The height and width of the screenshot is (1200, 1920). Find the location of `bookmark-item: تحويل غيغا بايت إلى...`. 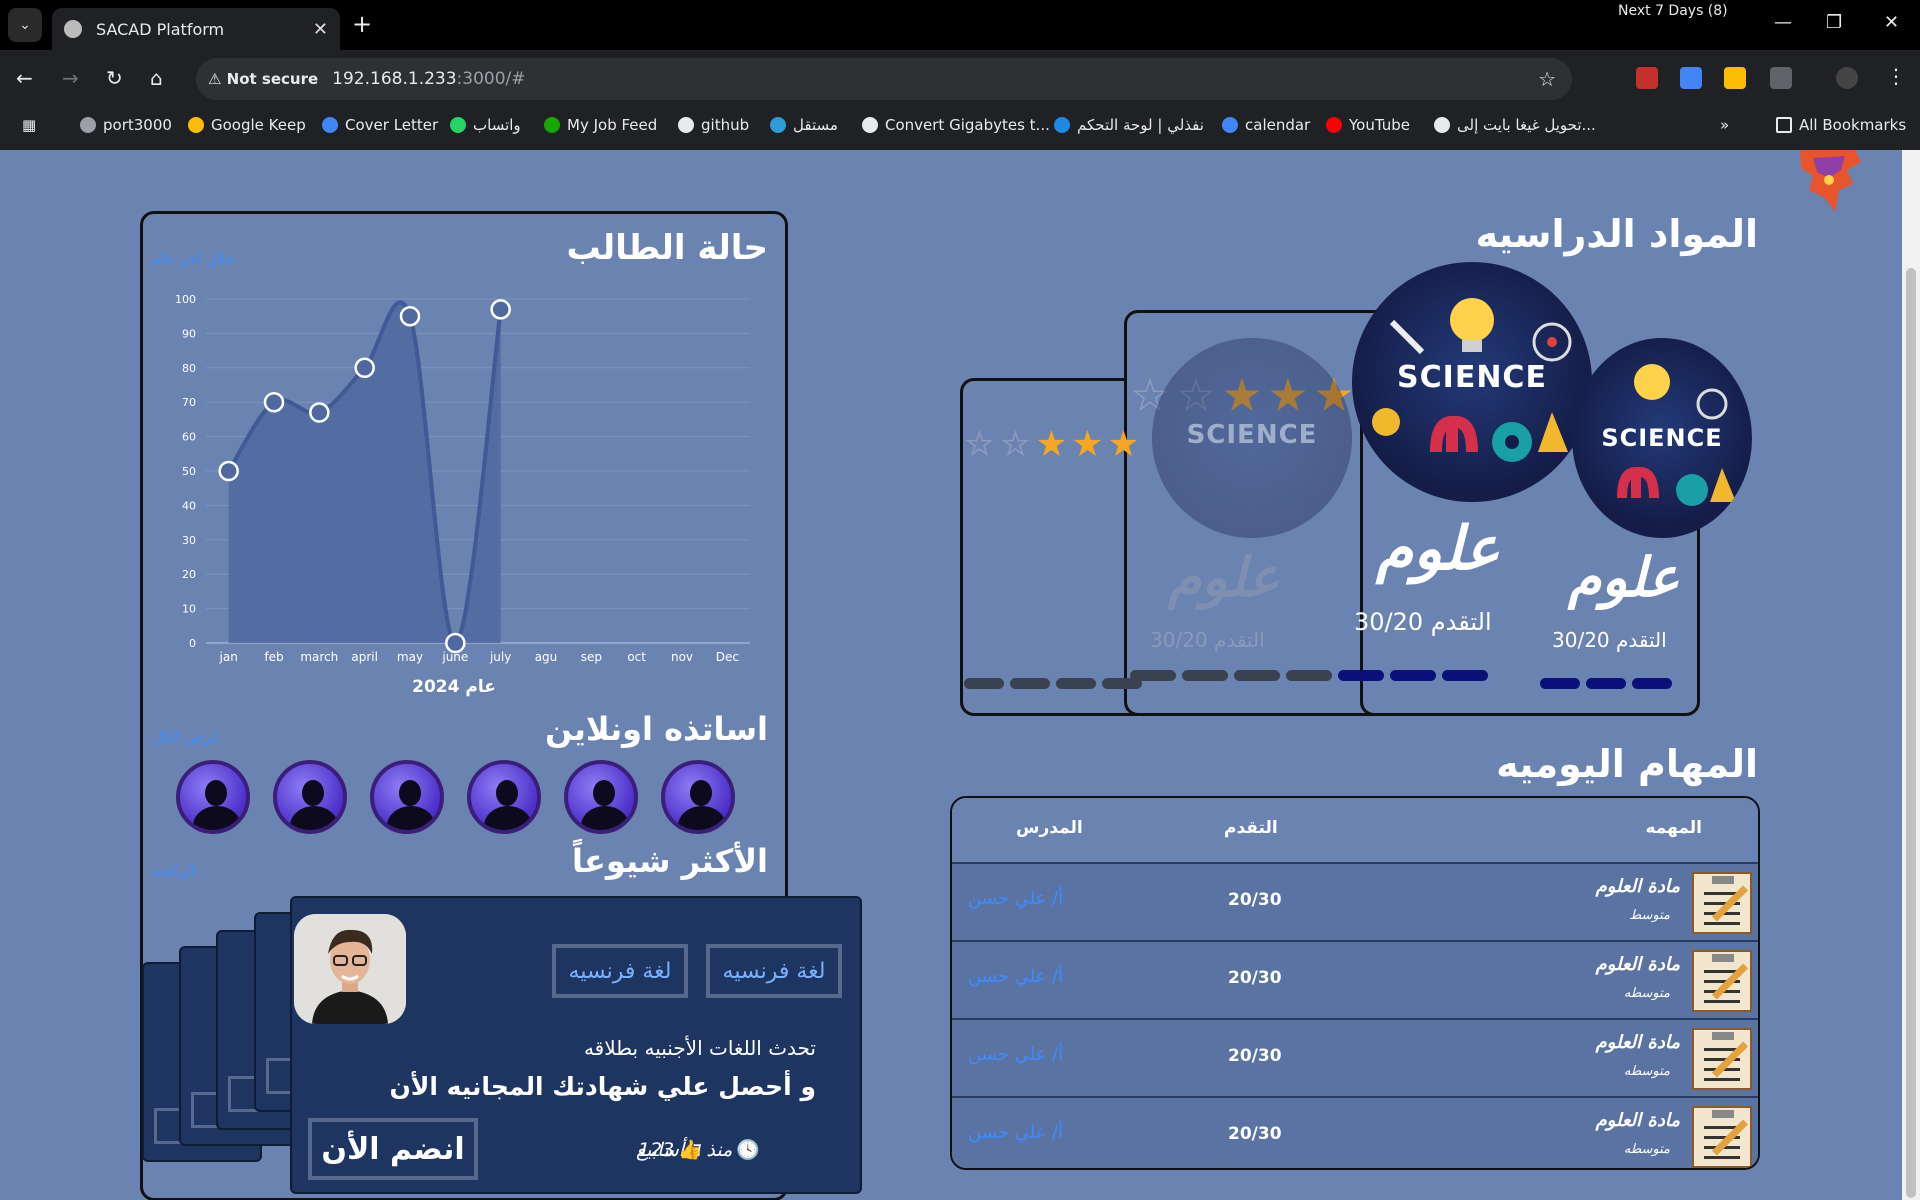

bookmark-item: تحويل غيغا بايت إلى... is located at coordinates (1515, 125).